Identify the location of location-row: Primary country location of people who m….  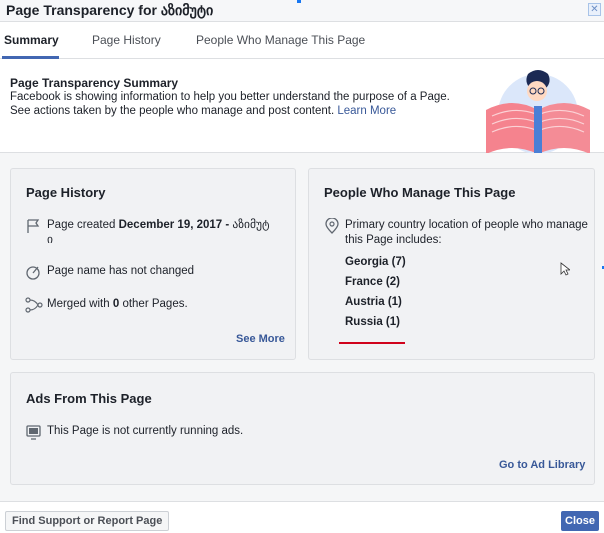
(455, 234).